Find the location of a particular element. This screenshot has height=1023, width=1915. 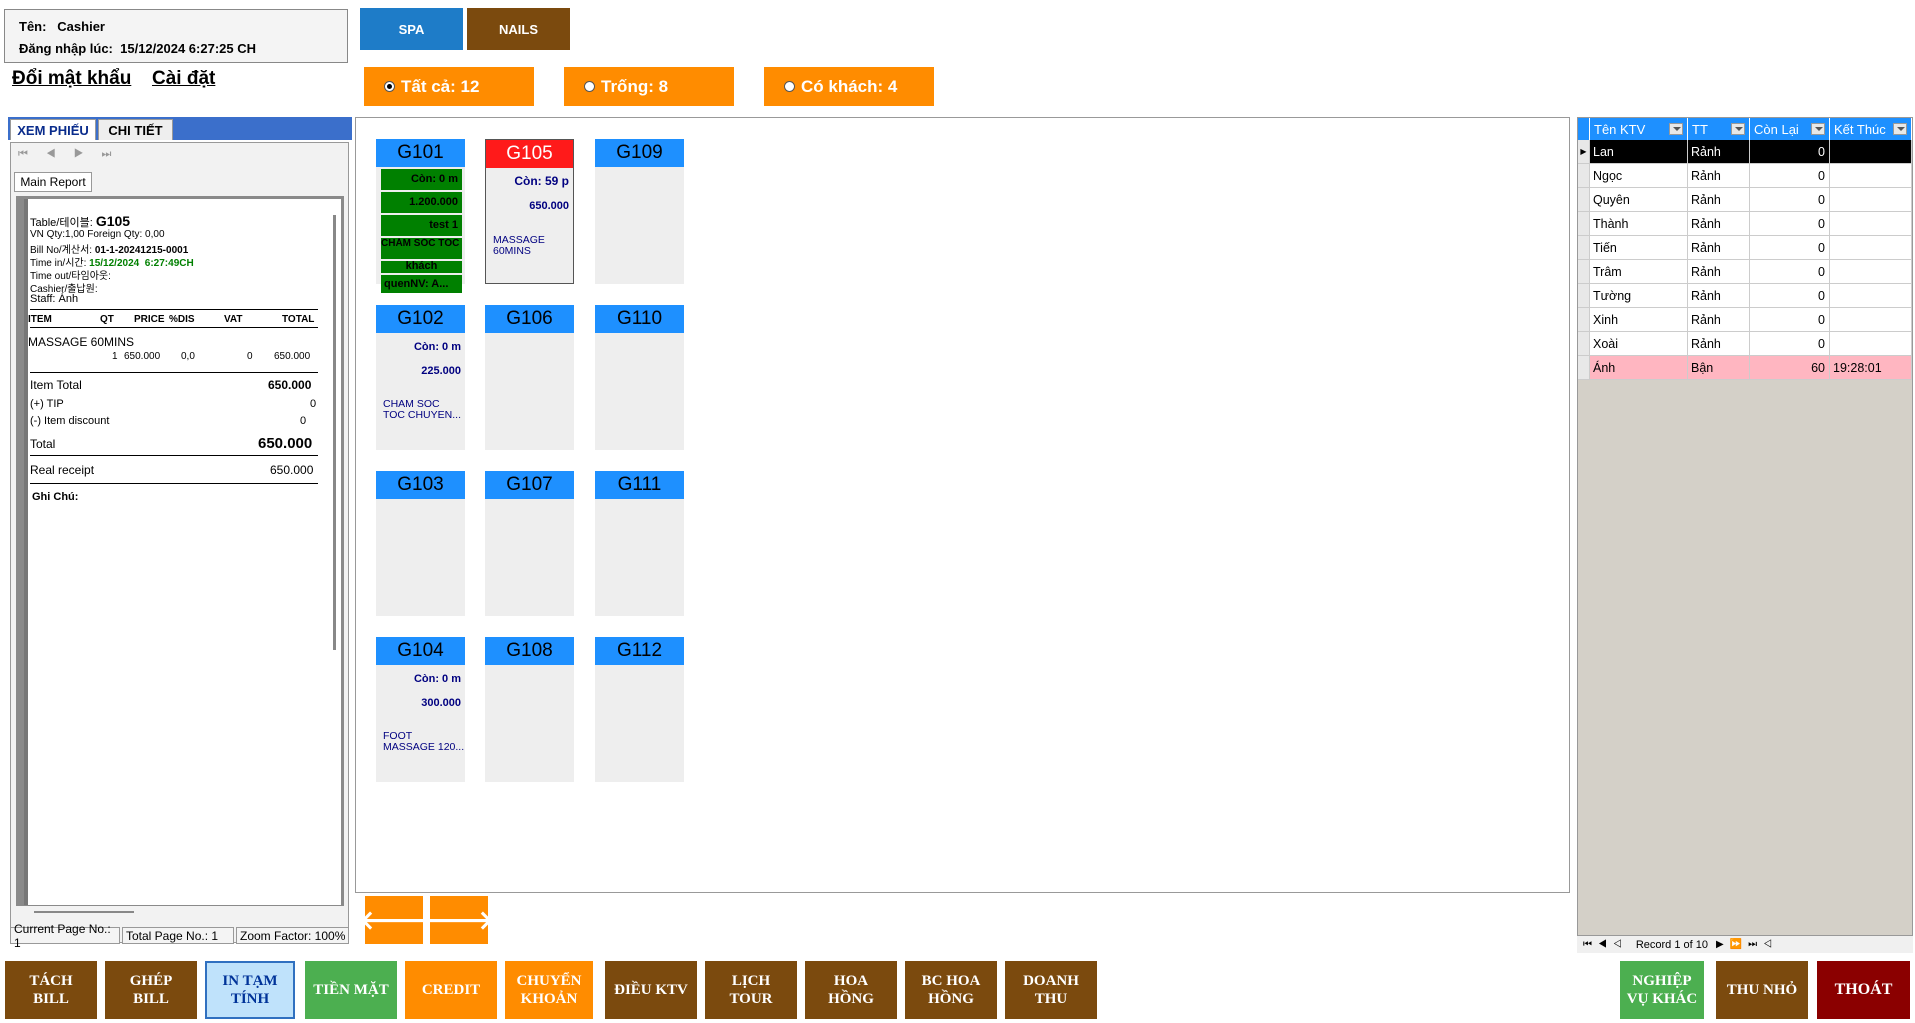

other-business-button: NGHIỆP VỤ KHÁC is located at coordinates (1662, 990).